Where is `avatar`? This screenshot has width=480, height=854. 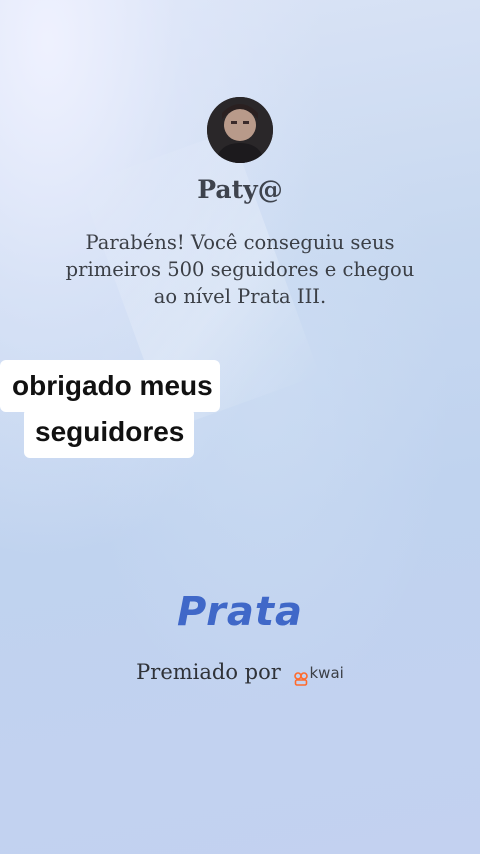
avatar is located at coordinates (240, 130).